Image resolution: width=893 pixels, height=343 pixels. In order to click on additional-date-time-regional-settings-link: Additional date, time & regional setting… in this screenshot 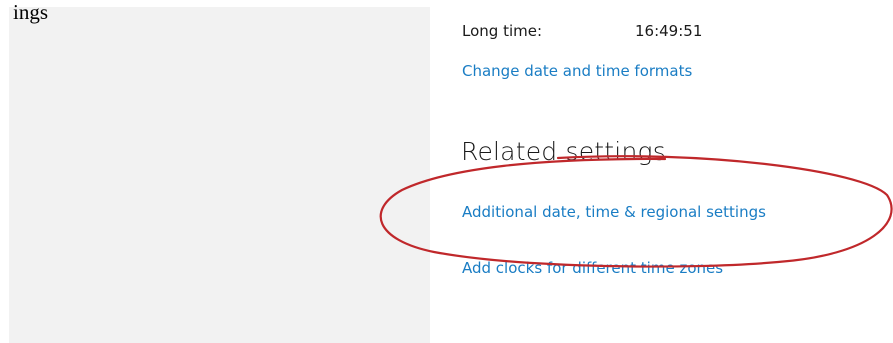, I will do `click(614, 212)`.